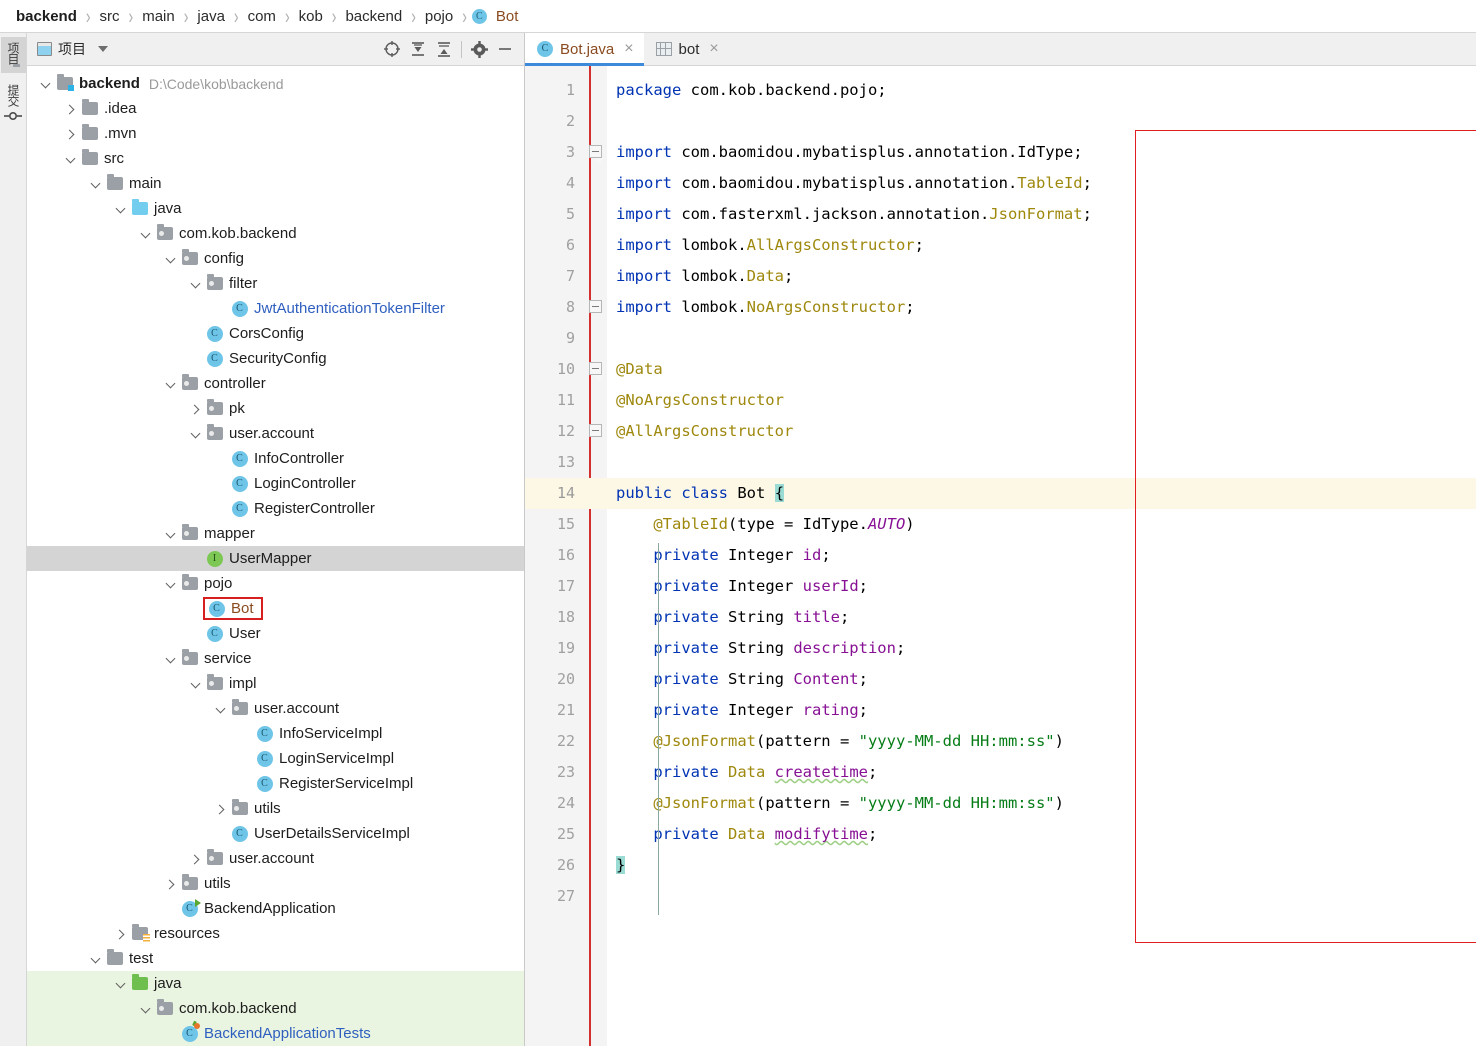  What do you see at coordinates (628, 49) in the screenshot?
I see `close-icon: ×` at bounding box center [628, 49].